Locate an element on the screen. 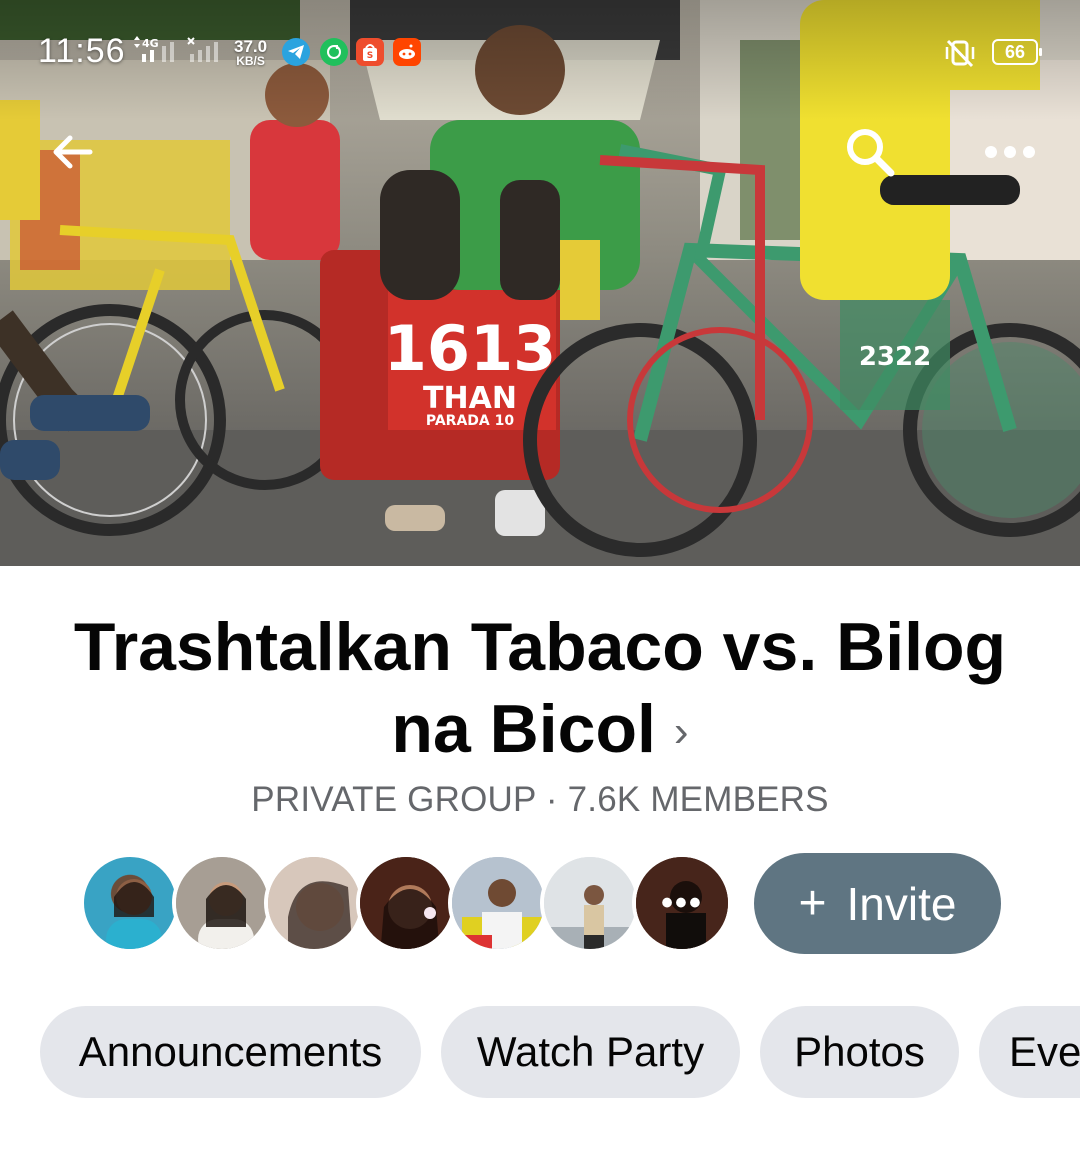  more-dots-icon is located at coordinates (1010, 152).